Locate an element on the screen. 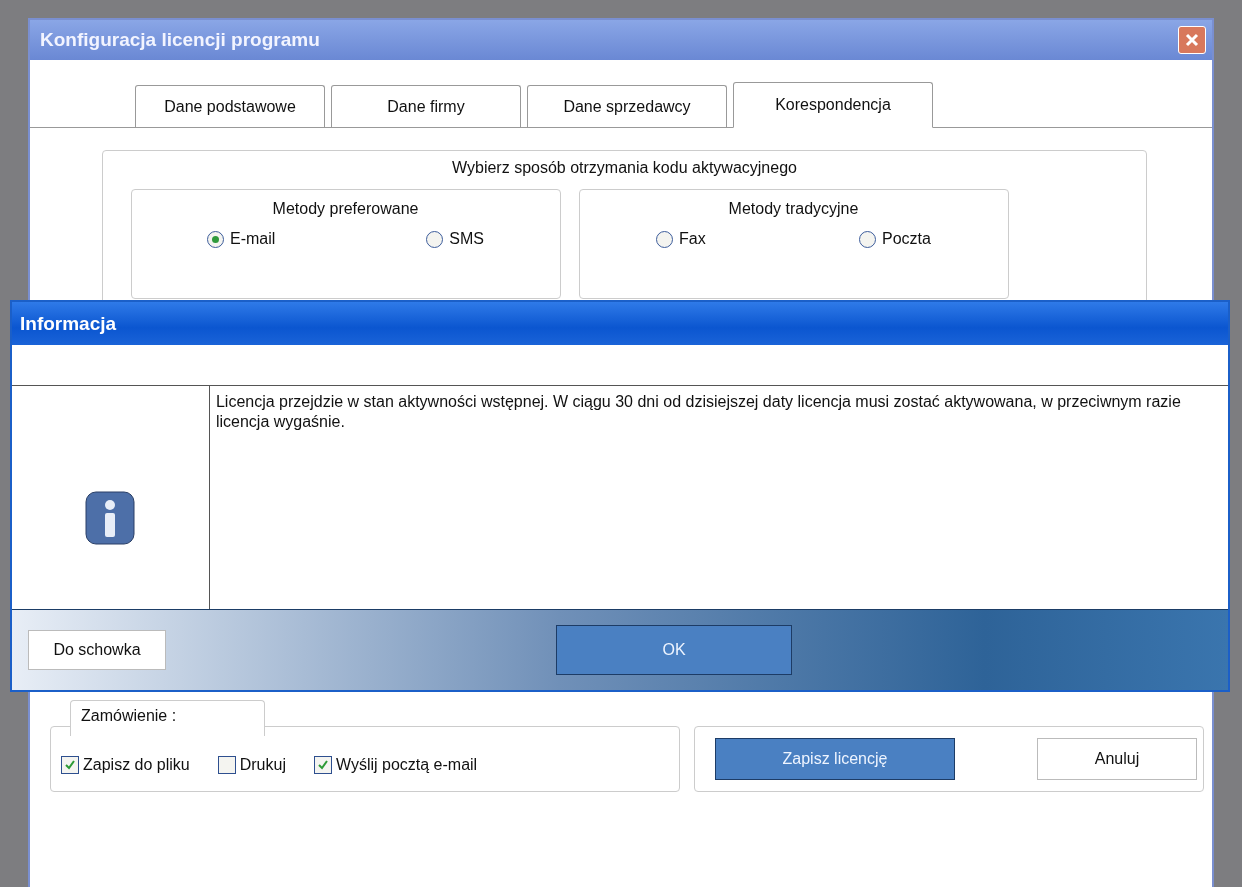  tab: Korespondencja is located at coordinates (833, 105).